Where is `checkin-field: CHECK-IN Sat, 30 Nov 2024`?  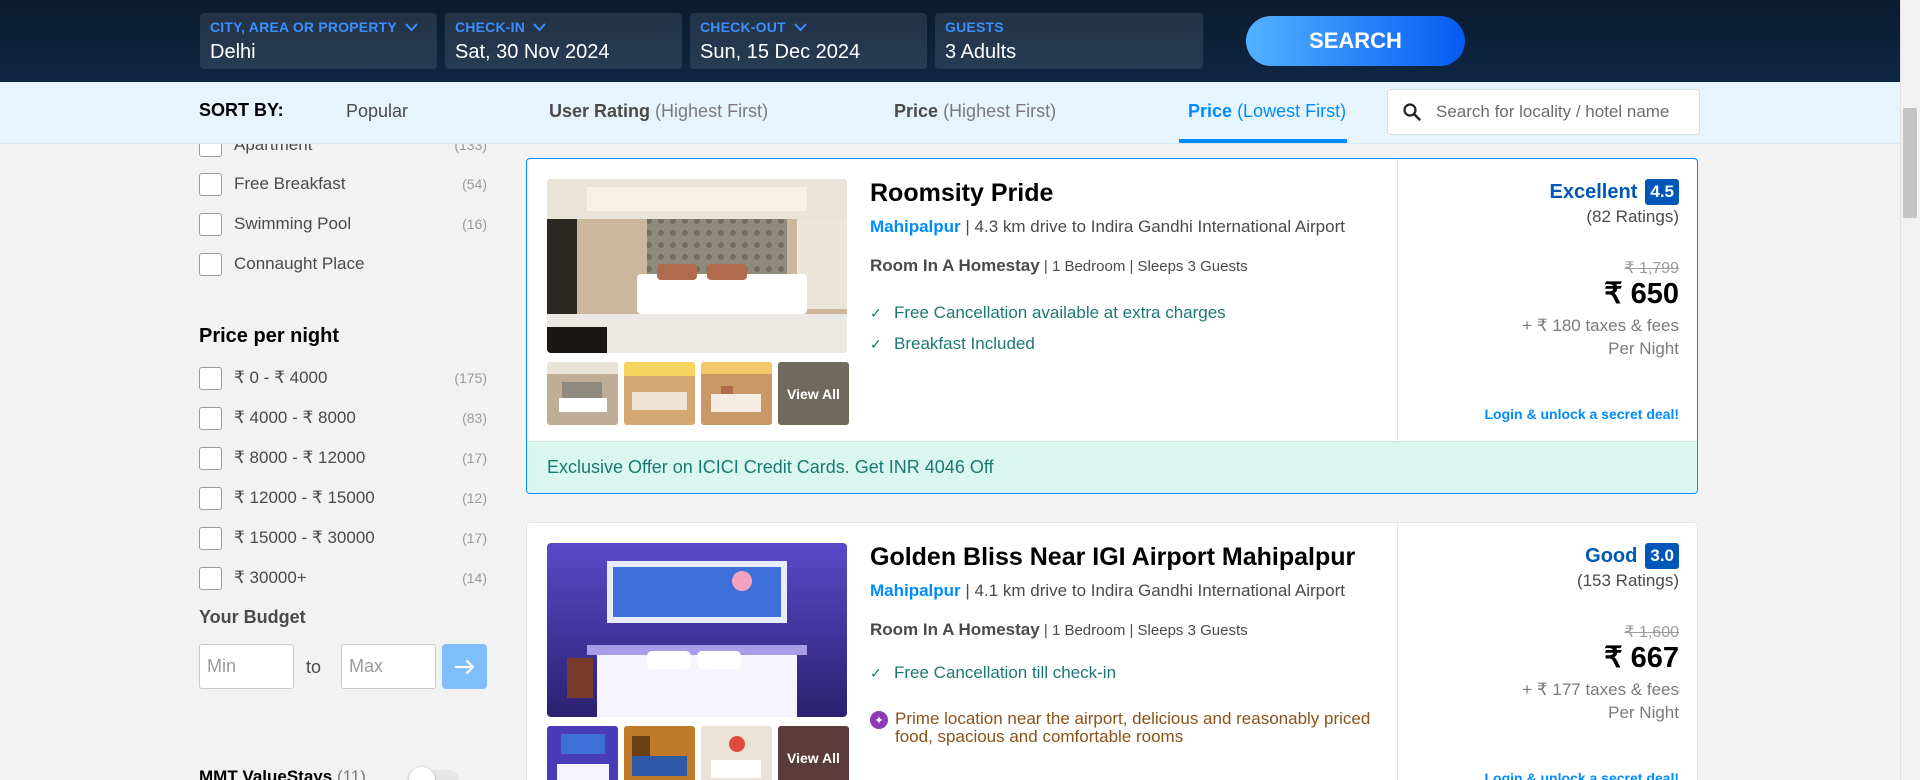
checkin-field: CHECK-IN Sat, 30 Nov 2024 is located at coordinates (563, 41).